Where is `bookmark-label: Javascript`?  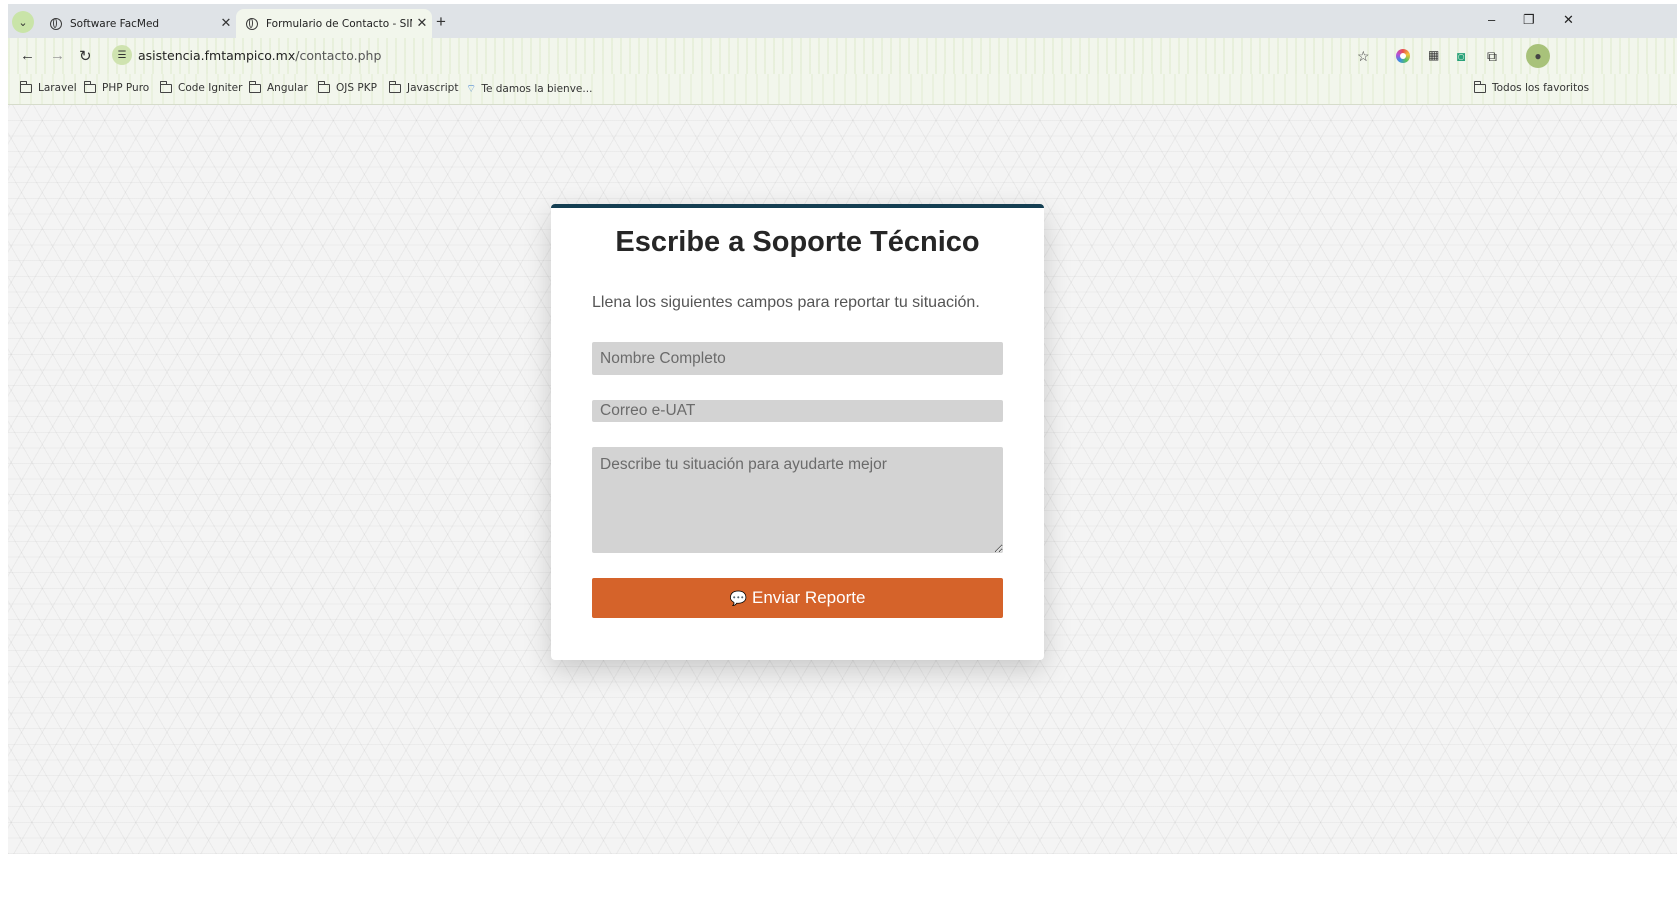 bookmark-label: Javascript is located at coordinates (433, 88).